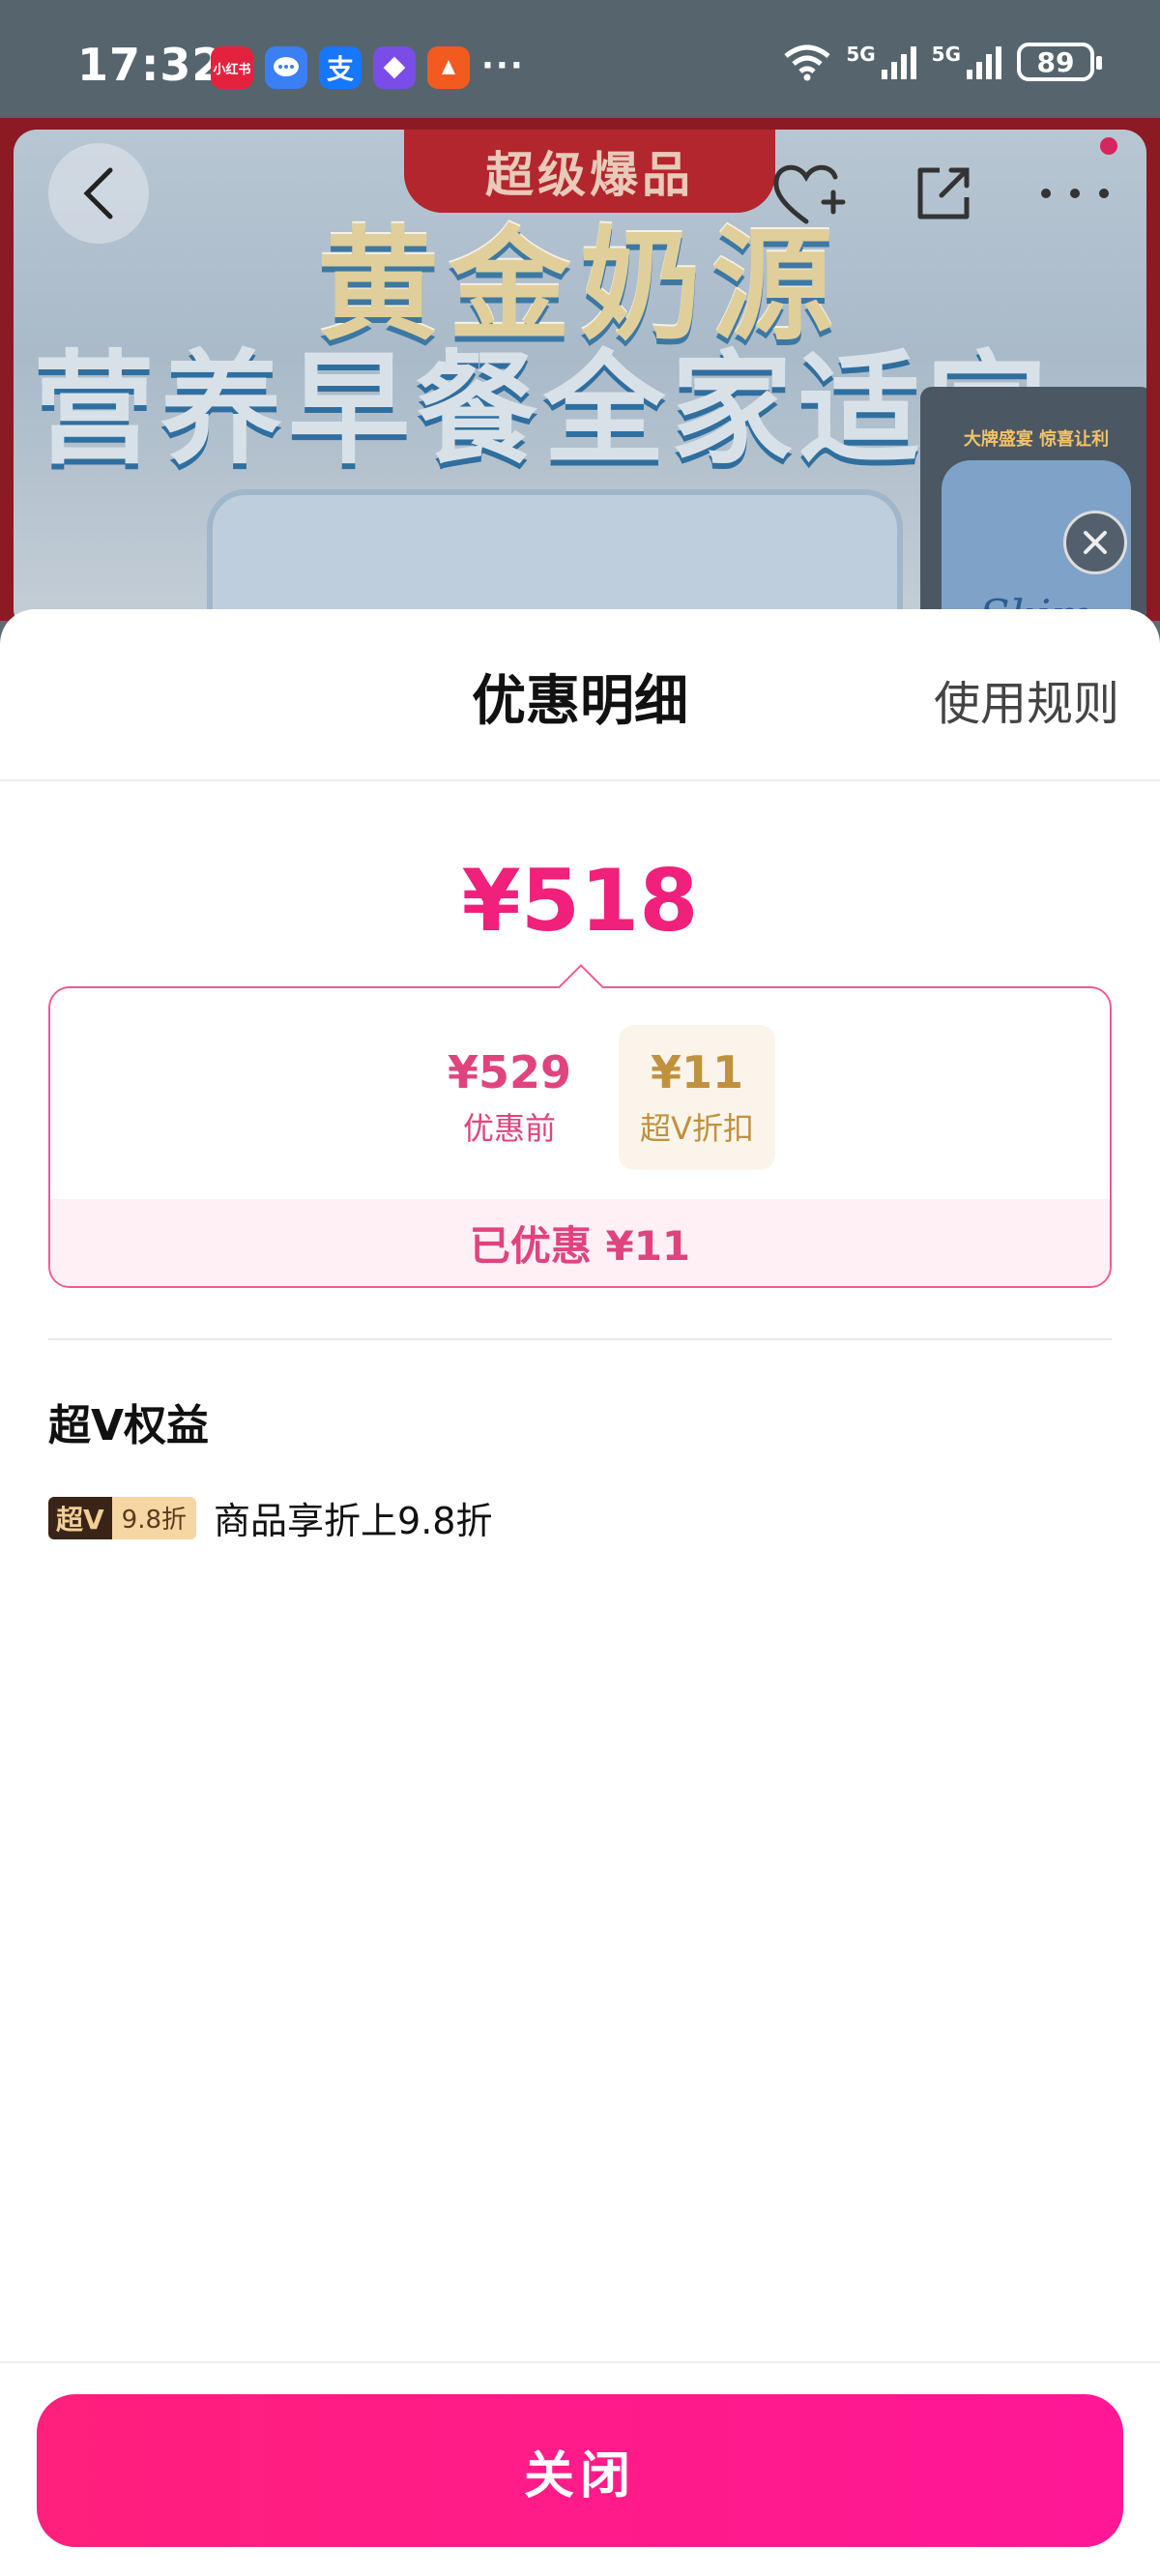 This screenshot has width=1160, height=2576. I want to click on app-orange-icon, so click(449, 67).